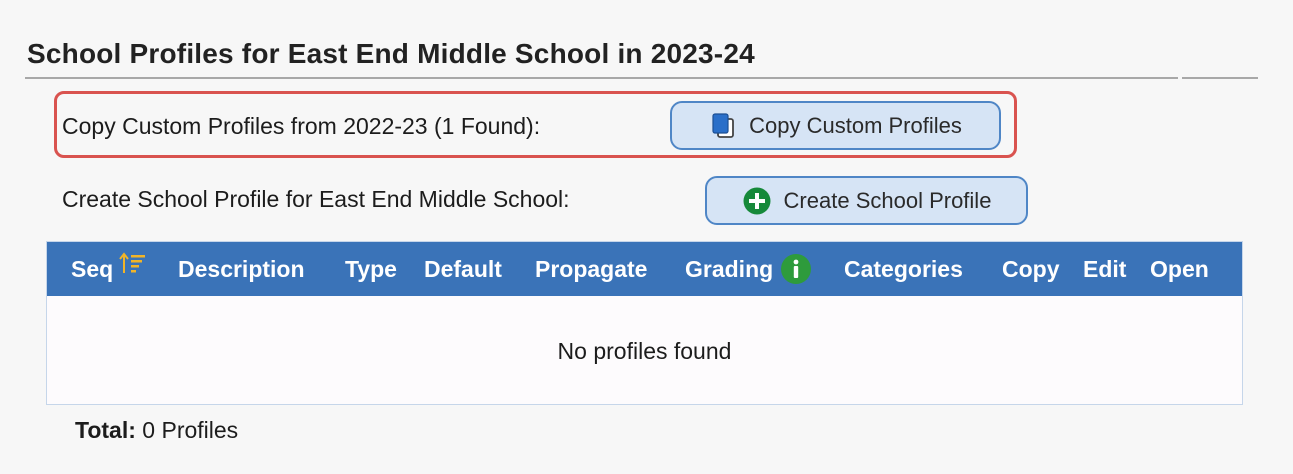 The height and width of the screenshot is (474, 1293). What do you see at coordinates (109, 269) in the screenshot?
I see `column-header-seq: Seq` at bounding box center [109, 269].